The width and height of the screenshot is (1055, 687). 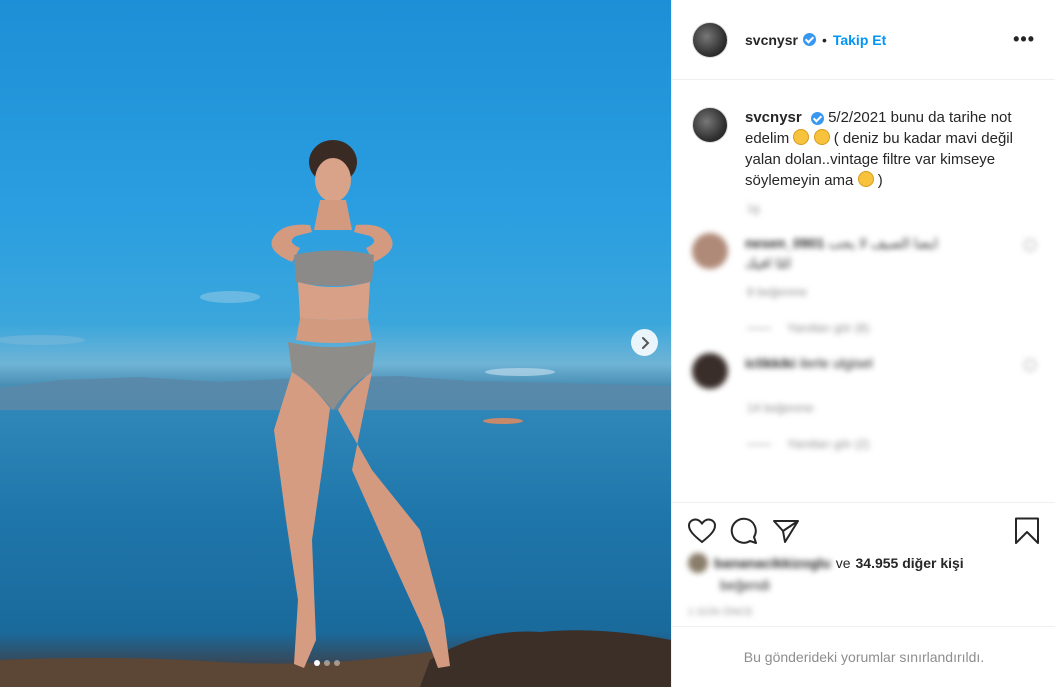 I want to click on liker-username: bananacikkizoglu, so click(x=772, y=563).